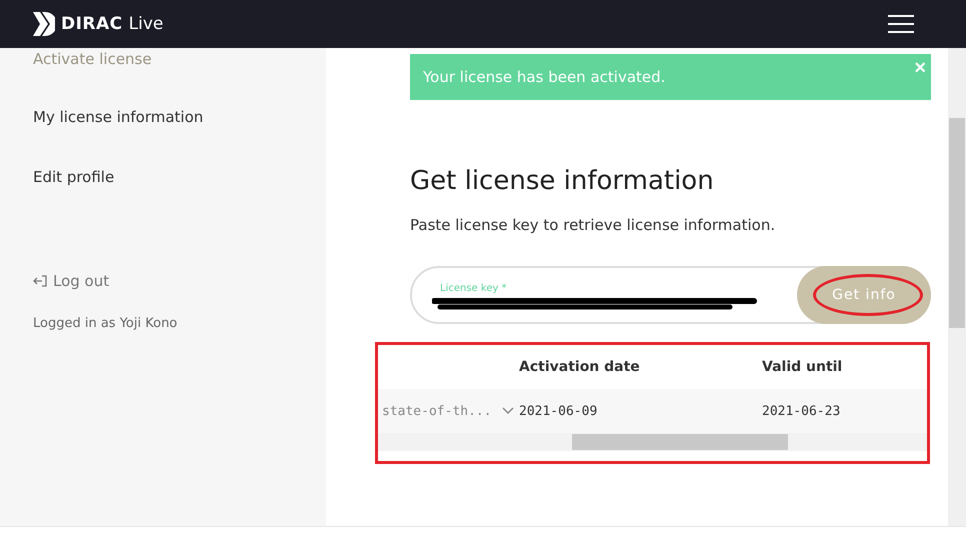 This screenshot has height=559, width=966. Describe the element at coordinates (40, 281) in the screenshot. I see `logout-icon` at that location.